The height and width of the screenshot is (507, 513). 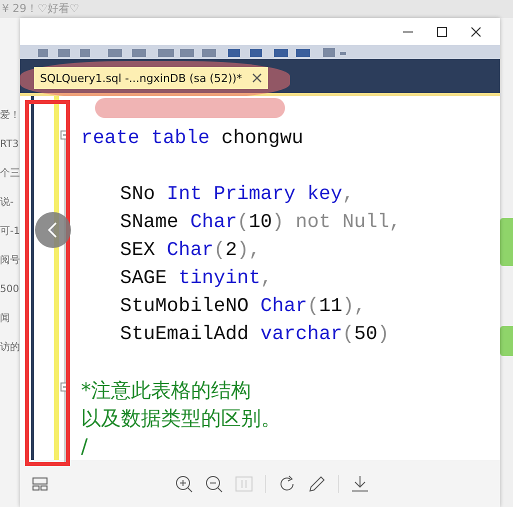 What do you see at coordinates (10, 232) in the screenshot?
I see `page-text: 可-1` at bounding box center [10, 232].